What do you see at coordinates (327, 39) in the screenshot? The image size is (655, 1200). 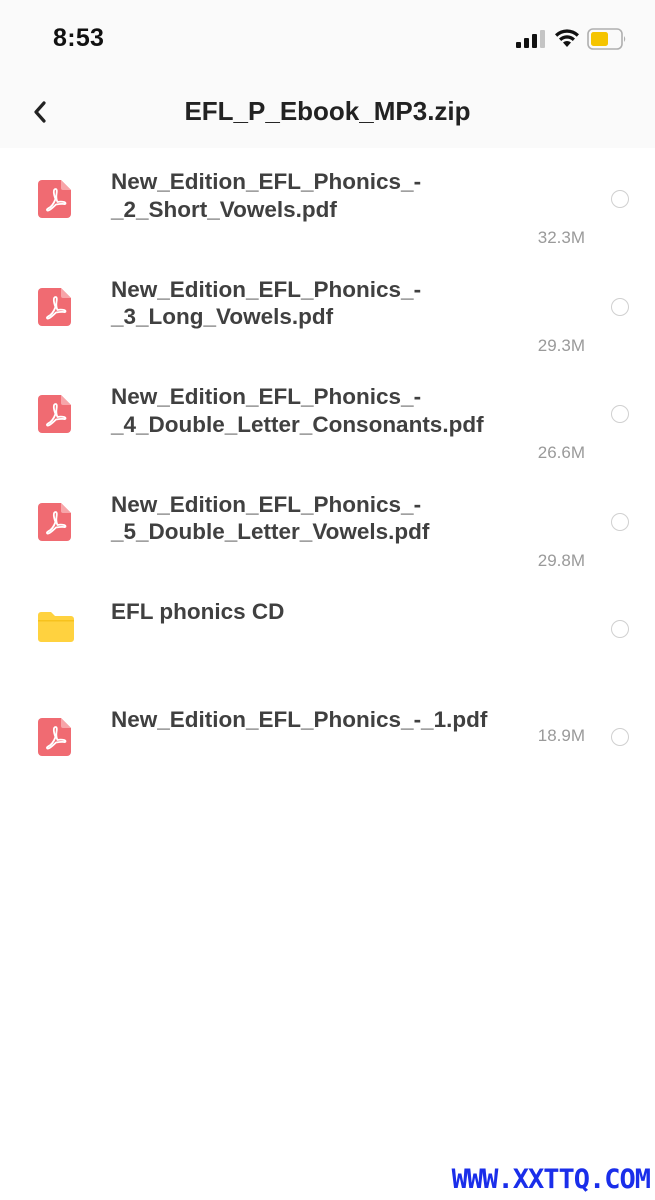 I see `status-bar: 8:53` at bounding box center [327, 39].